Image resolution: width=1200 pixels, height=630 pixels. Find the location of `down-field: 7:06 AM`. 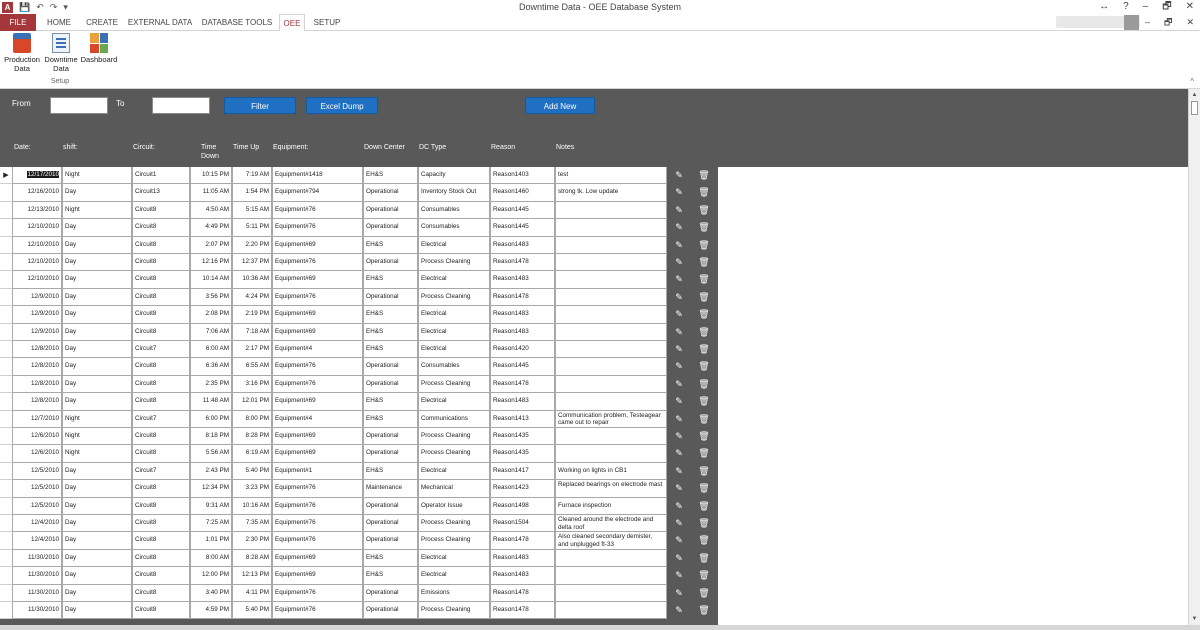

down-field: 7:06 AM is located at coordinates (211, 332).